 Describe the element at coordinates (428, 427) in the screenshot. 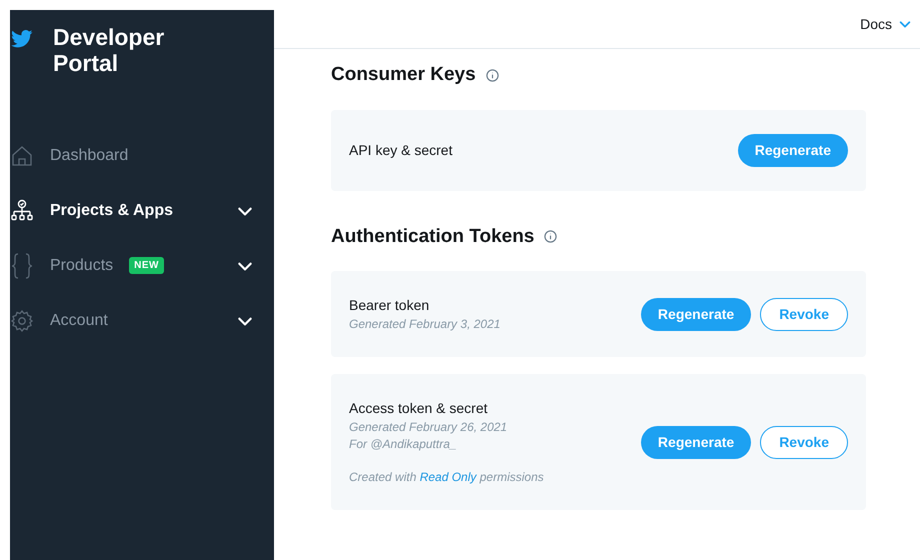

I see `card-detail: Generated February 26, 2021` at that location.